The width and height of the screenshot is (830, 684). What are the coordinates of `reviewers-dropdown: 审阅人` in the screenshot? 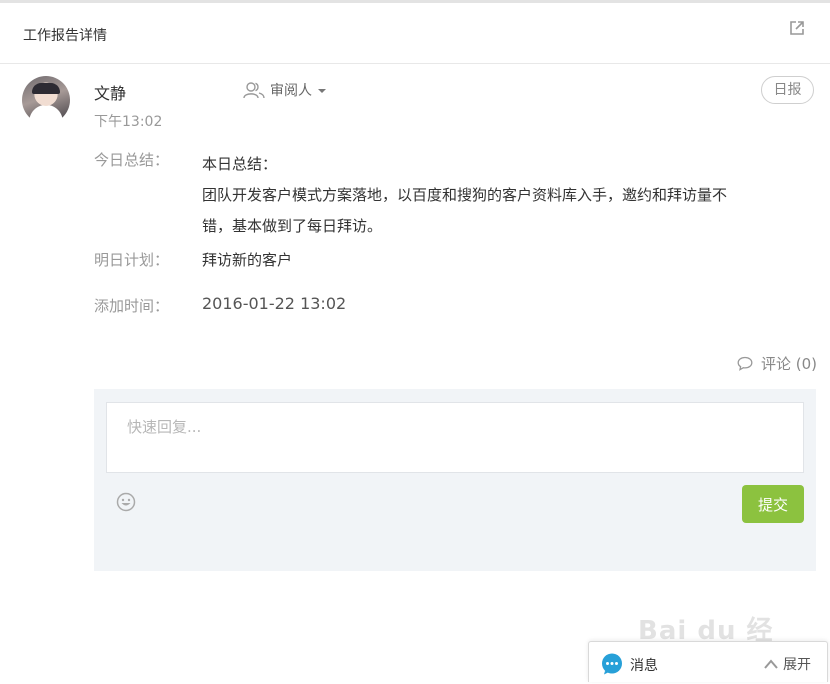 It's located at (284, 90).